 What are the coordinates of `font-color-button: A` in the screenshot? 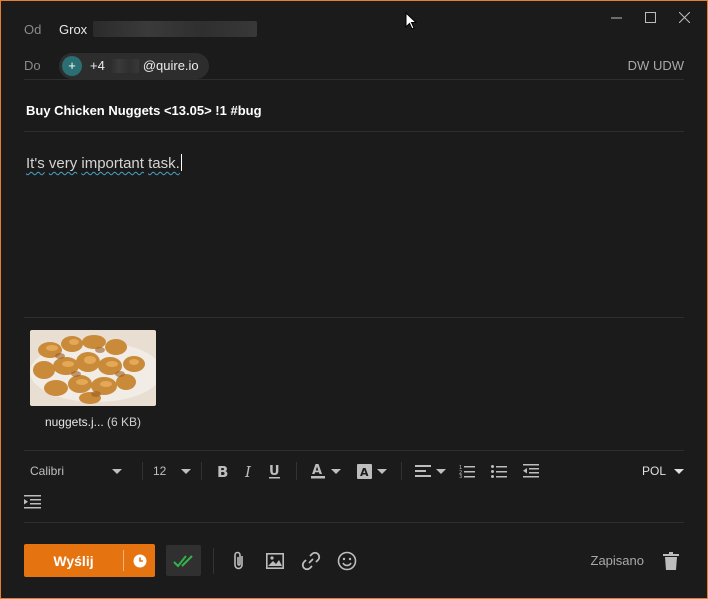 It's located at (324, 471).